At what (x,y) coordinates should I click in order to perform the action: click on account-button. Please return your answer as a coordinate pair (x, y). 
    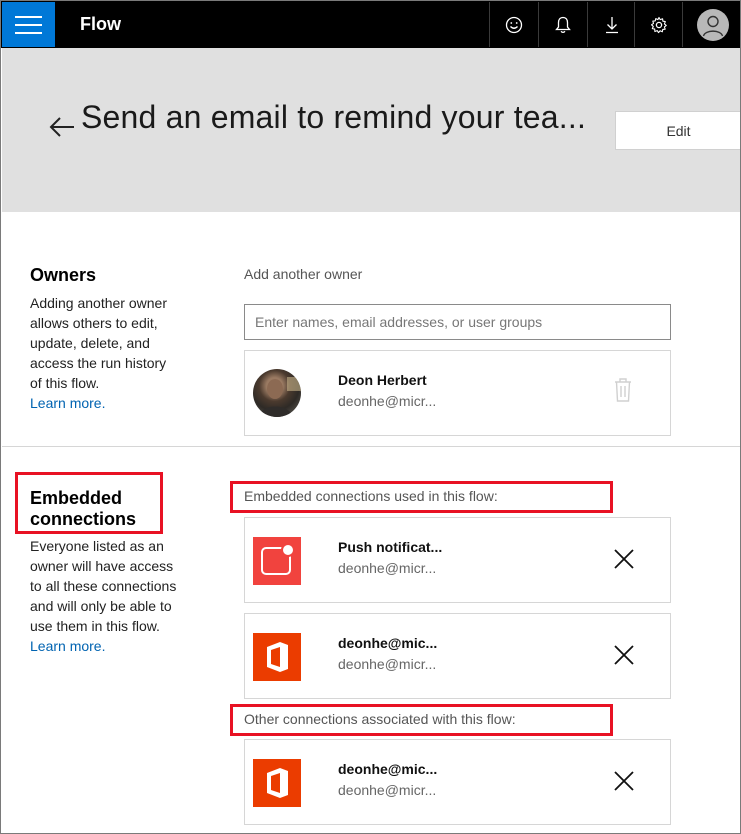
    Looking at the image, I should click on (711, 24).